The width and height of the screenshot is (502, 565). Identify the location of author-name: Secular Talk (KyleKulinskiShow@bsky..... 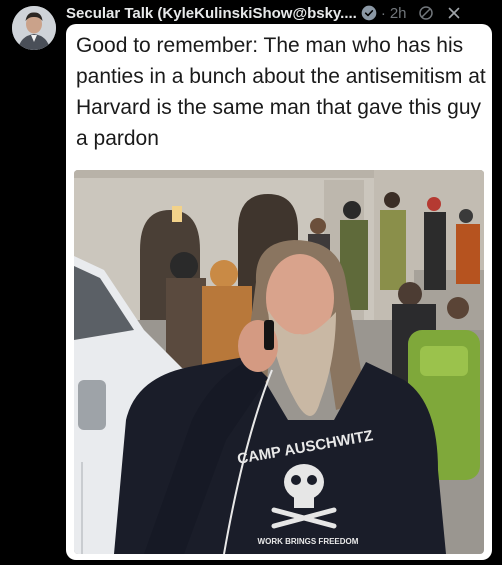
(211, 13).